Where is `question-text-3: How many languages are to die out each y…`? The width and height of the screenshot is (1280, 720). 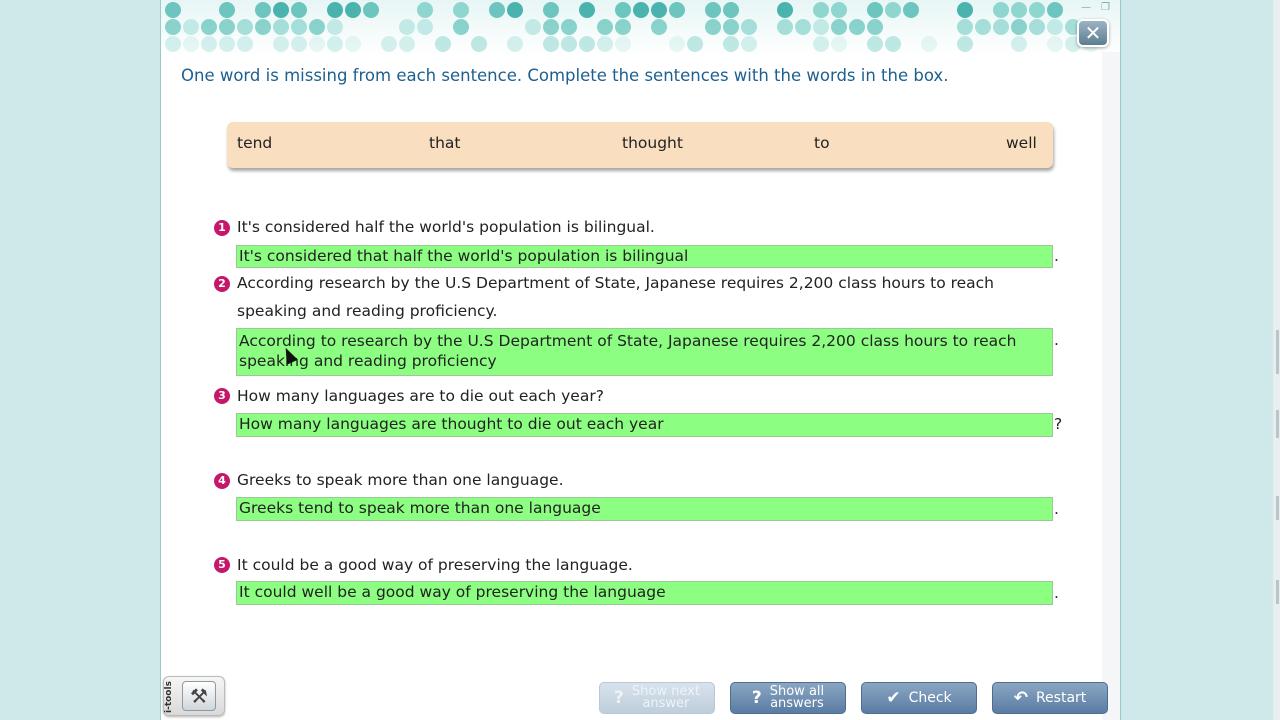 question-text-3: How many languages are to die out each y… is located at coordinates (420, 396).